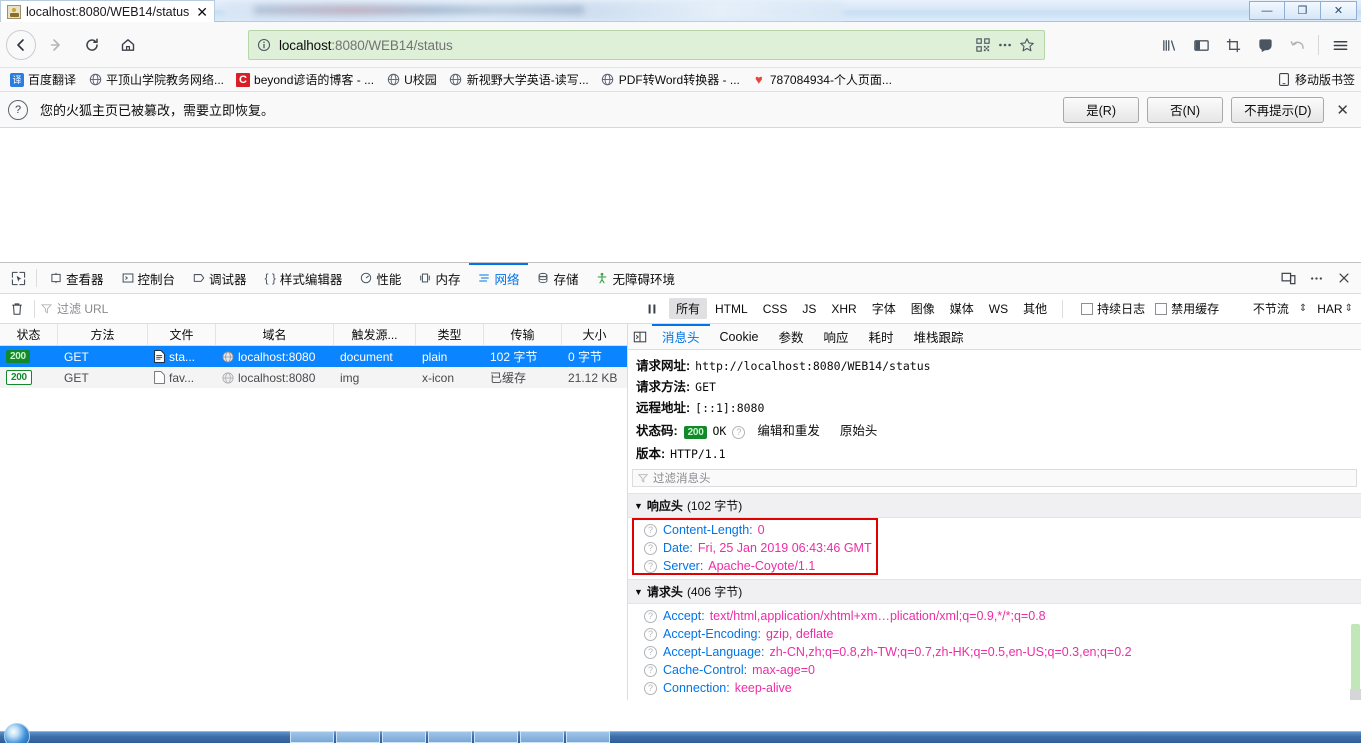  I want to click on detail-tab-cookie: Cookie, so click(739, 337).